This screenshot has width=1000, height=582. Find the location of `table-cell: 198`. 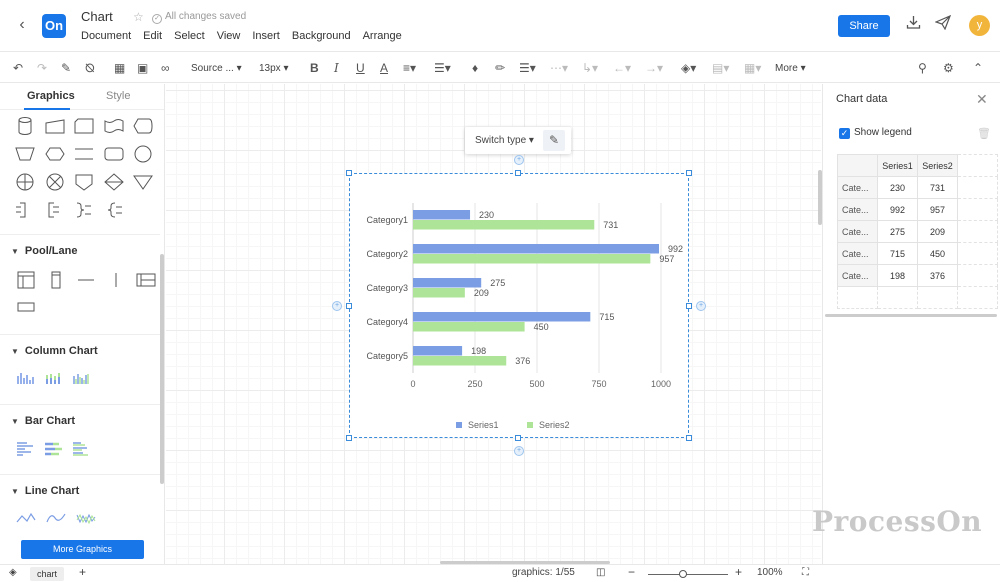

table-cell: 198 is located at coordinates (897, 275).